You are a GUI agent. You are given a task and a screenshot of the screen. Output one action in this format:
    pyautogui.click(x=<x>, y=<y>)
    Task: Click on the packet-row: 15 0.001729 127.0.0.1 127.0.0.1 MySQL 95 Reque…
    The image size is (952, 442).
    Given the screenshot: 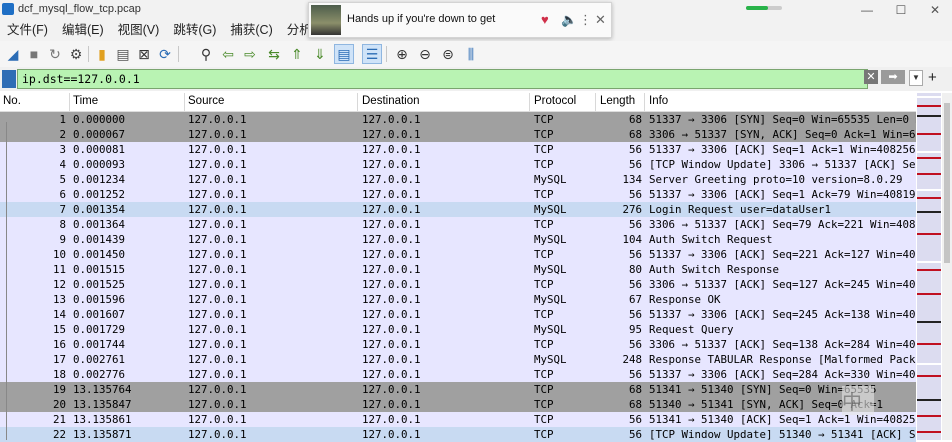 What is the action you would take?
    pyautogui.click(x=458, y=329)
    